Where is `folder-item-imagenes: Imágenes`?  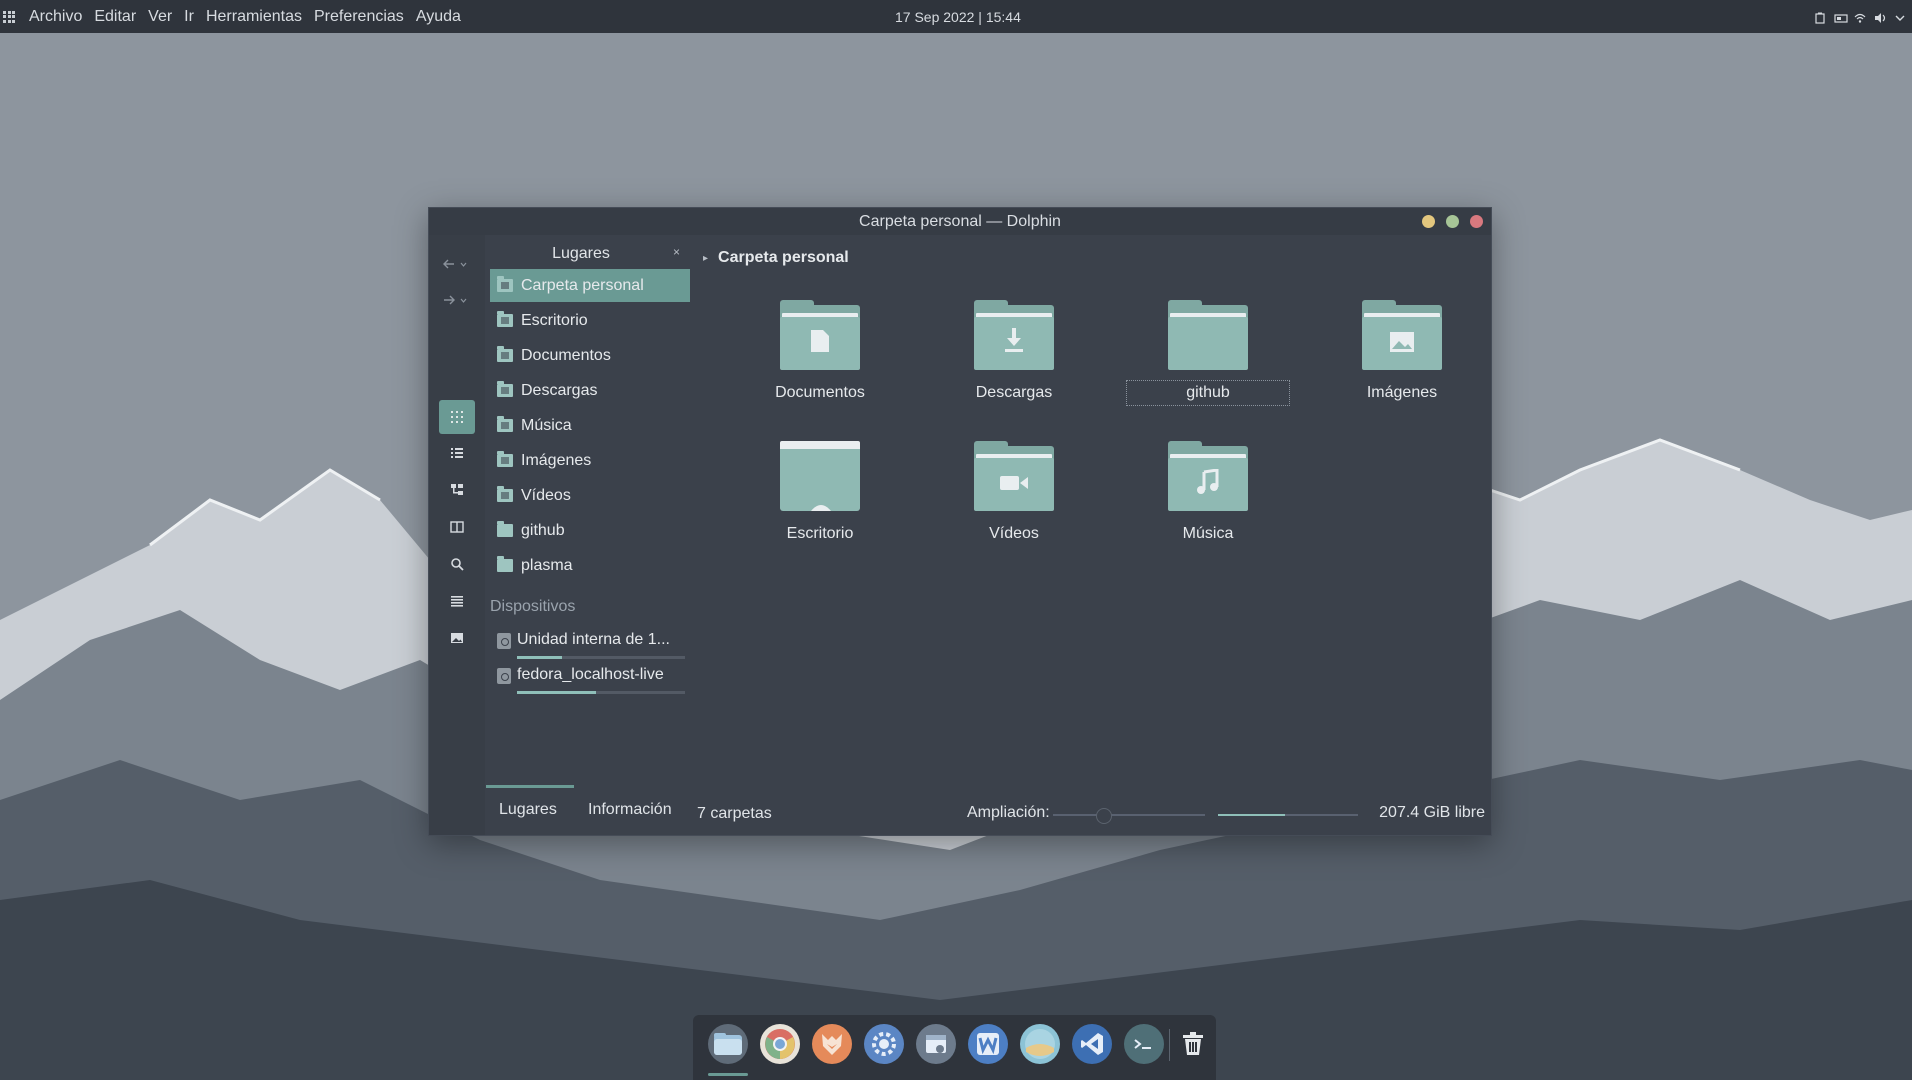
folder-item-imagenes: Imágenes is located at coordinates (1394, 360).